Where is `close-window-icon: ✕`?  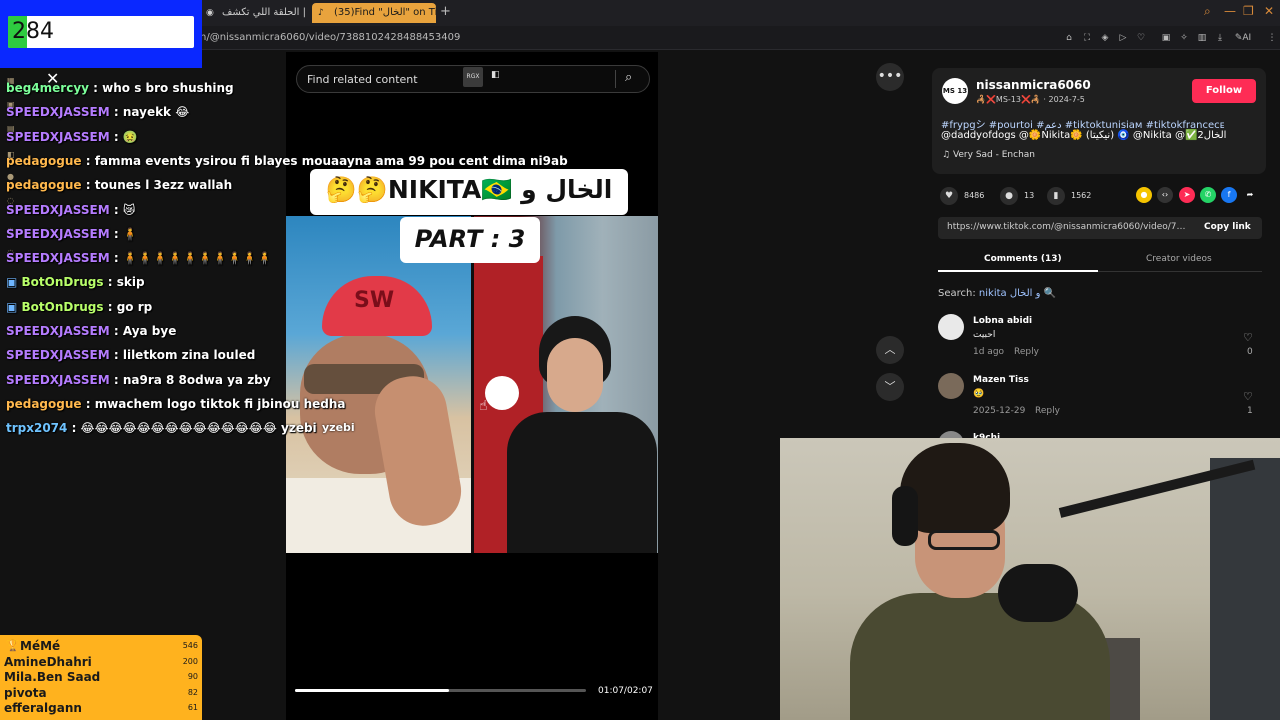 close-window-icon: ✕ is located at coordinates (1269, 11).